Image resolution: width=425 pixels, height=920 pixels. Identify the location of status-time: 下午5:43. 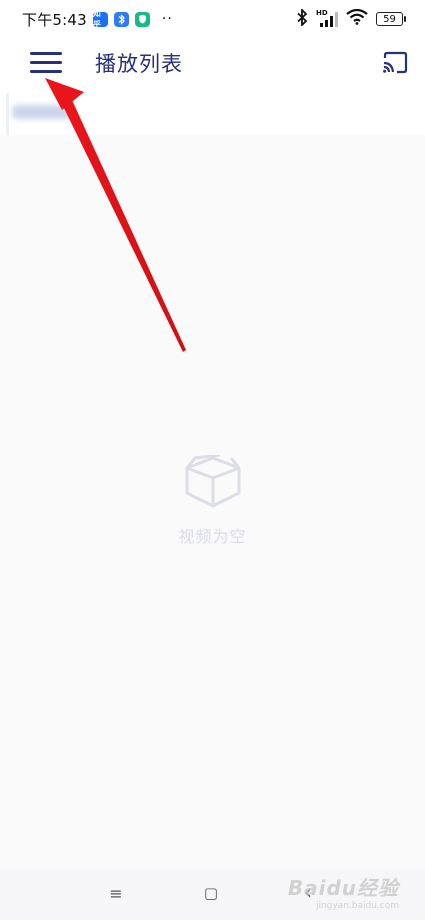
(54, 19).